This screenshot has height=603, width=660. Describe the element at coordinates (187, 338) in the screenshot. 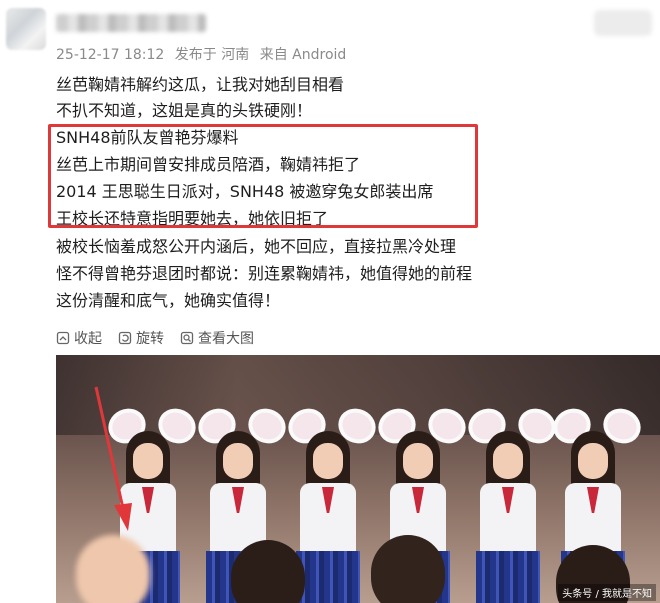

I see `zoom-icon` at that location.